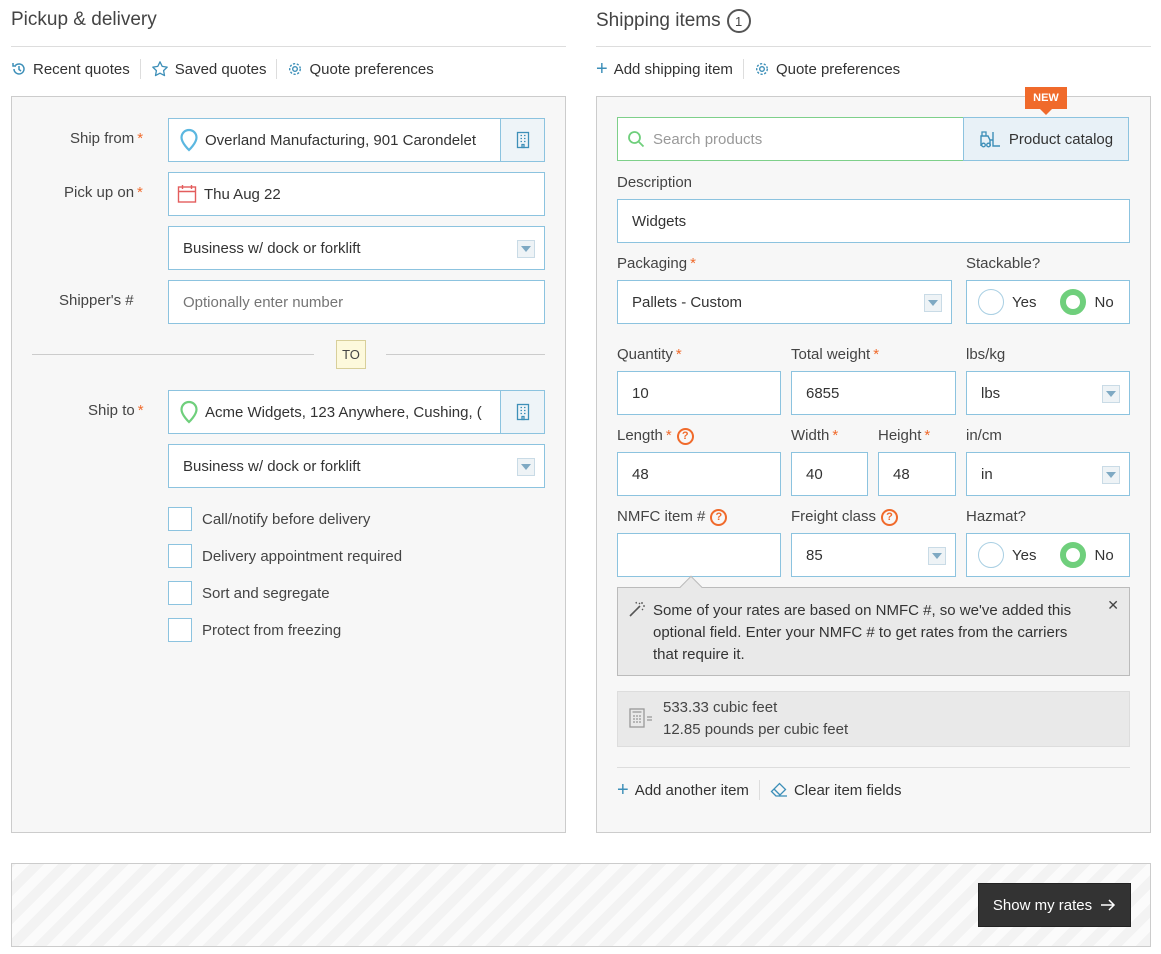 This screenshot has width=1161, height=954. I want to click on clear-item-fields-link: Clear item fields, so click(836, 790).